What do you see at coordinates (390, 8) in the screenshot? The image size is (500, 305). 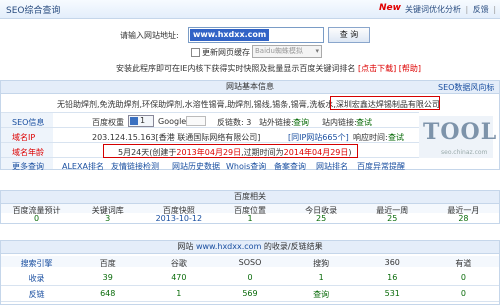 I see `new-badge: New` at bounding box center [390, 8].